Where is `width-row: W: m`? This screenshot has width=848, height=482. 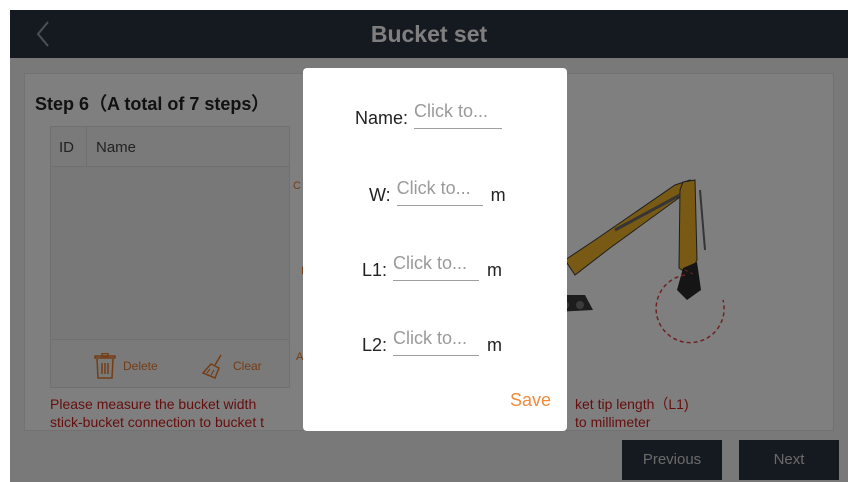
width-row: W: m is located at coordinates (437, 192).